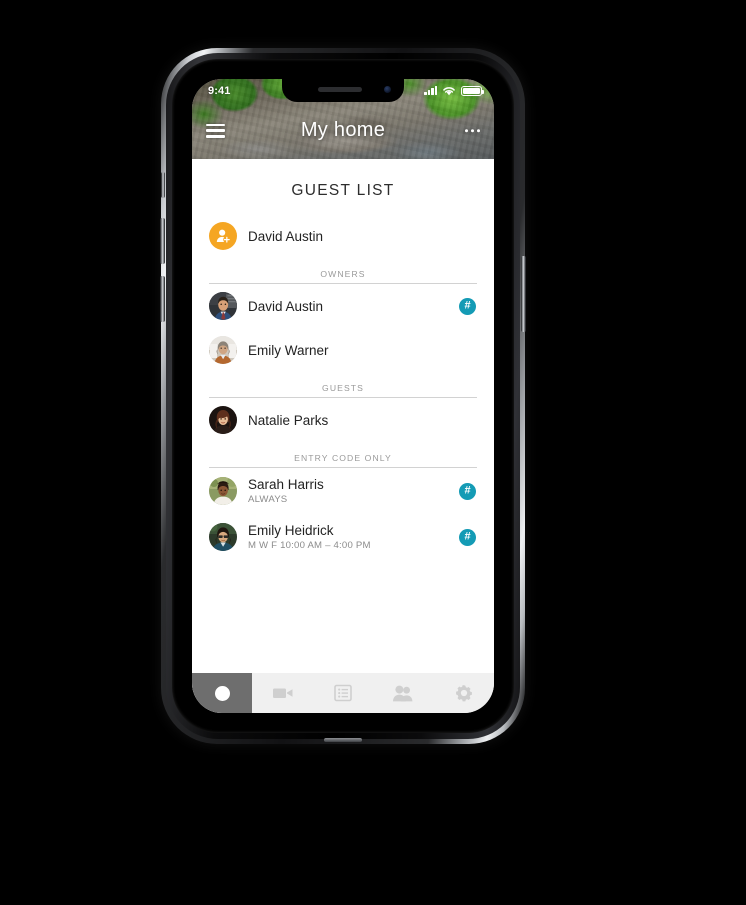  I want to click on section-label-owners: OWNERS, so click(343, 274).